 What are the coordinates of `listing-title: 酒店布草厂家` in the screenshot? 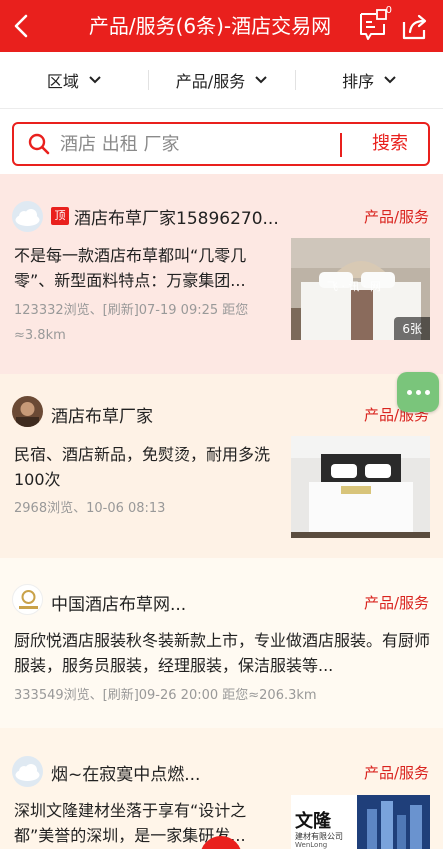 It's located at (102, 414).